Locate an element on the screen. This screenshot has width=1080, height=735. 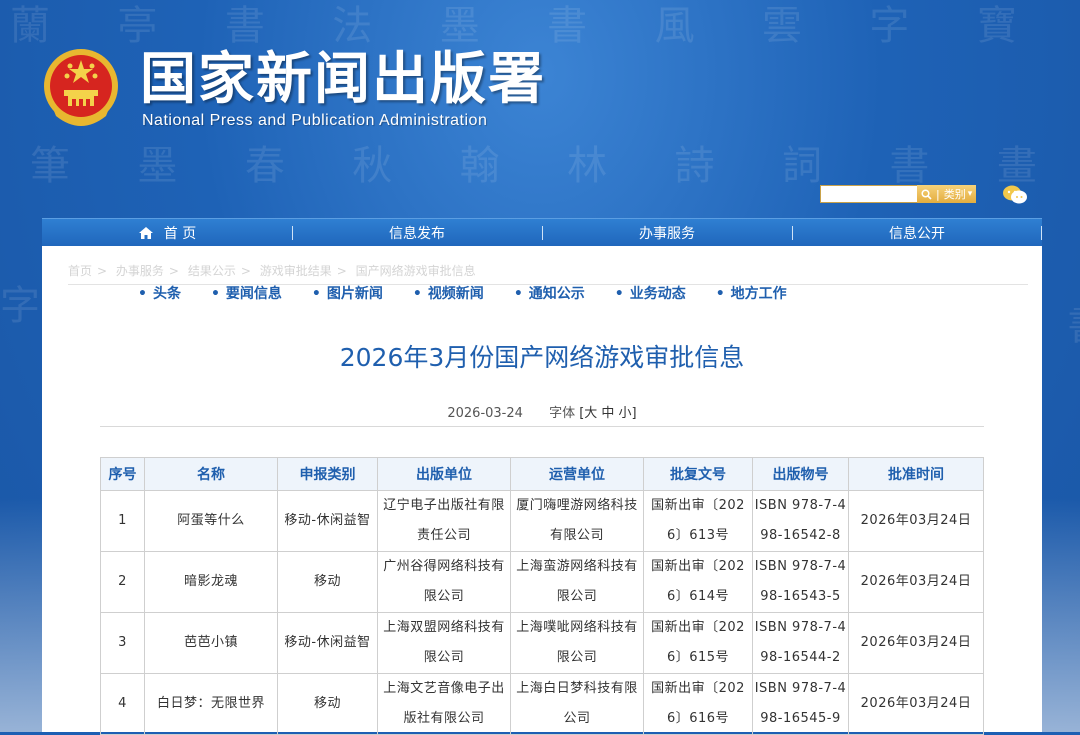
nav-item-disclosure: 信息公开 is located at coordinates (917, 233).